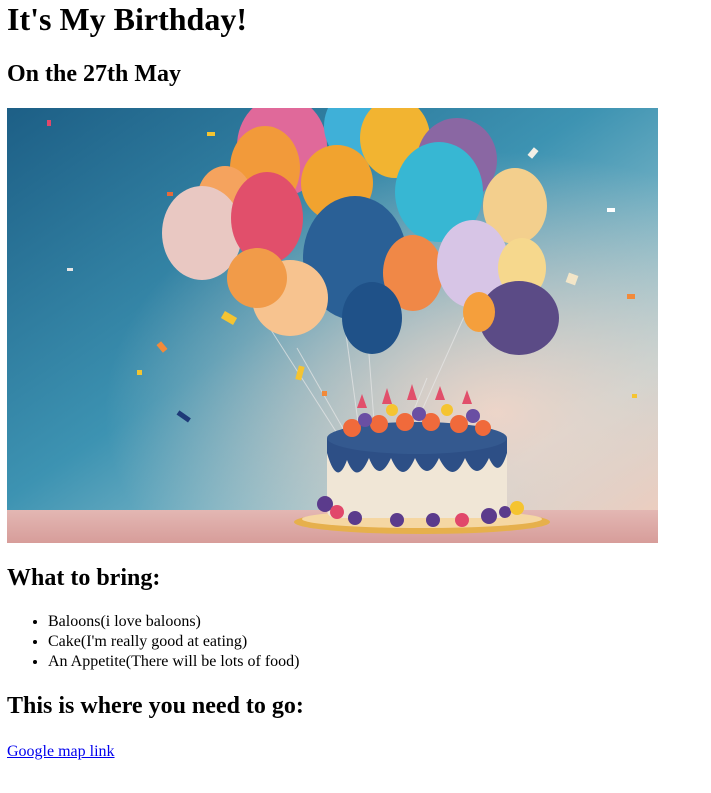  Describe the element at coordinates (174, 622) in the screenshot. I see `list-item: Baloons(i love baloons)` at that location.